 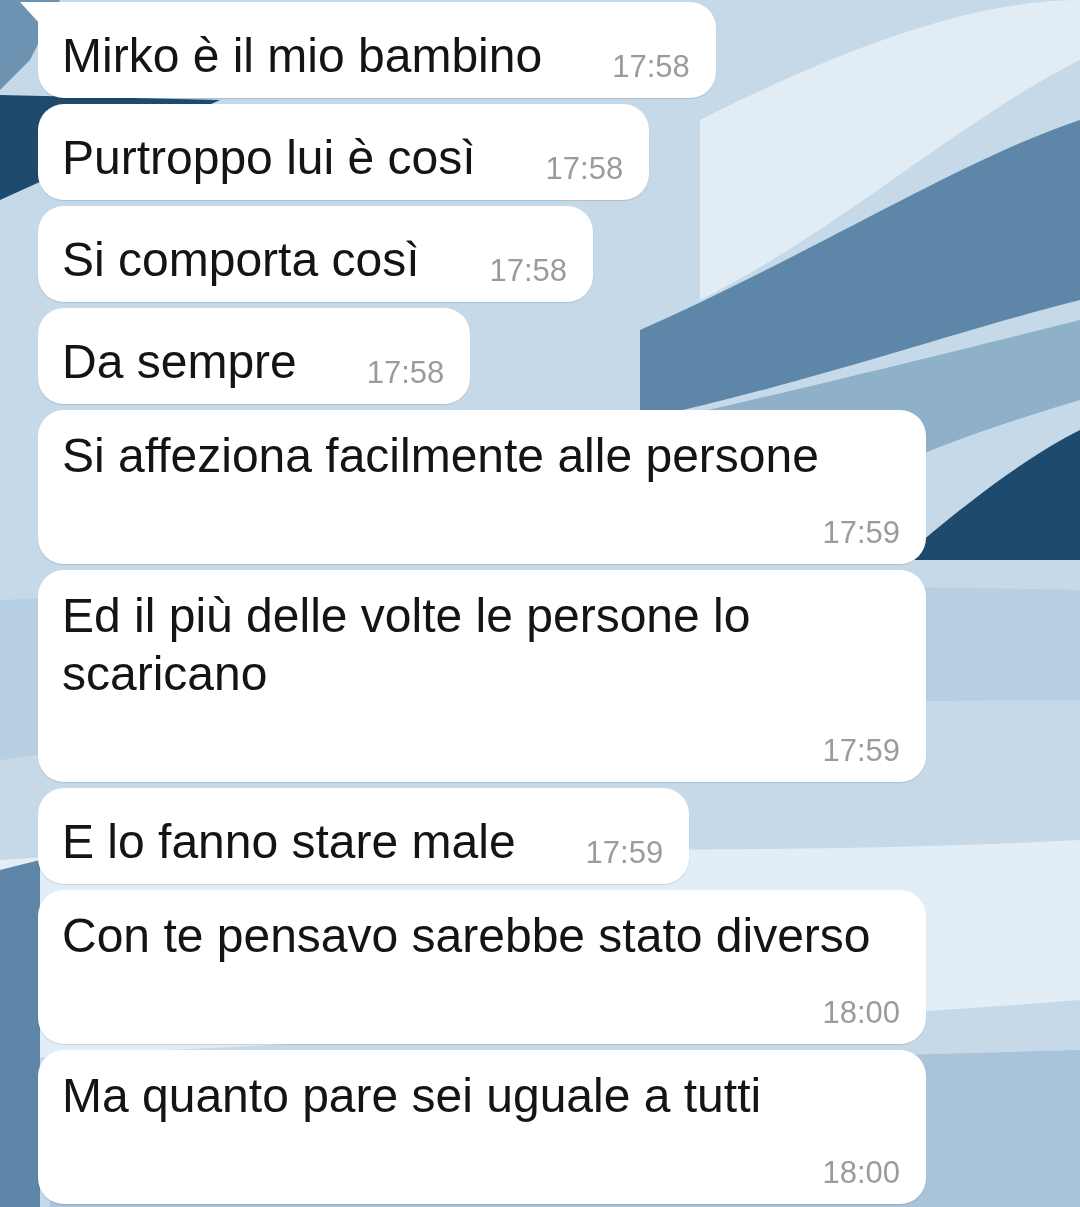 I want to click on message-text: Da sempre, so click(x=179, y=362).